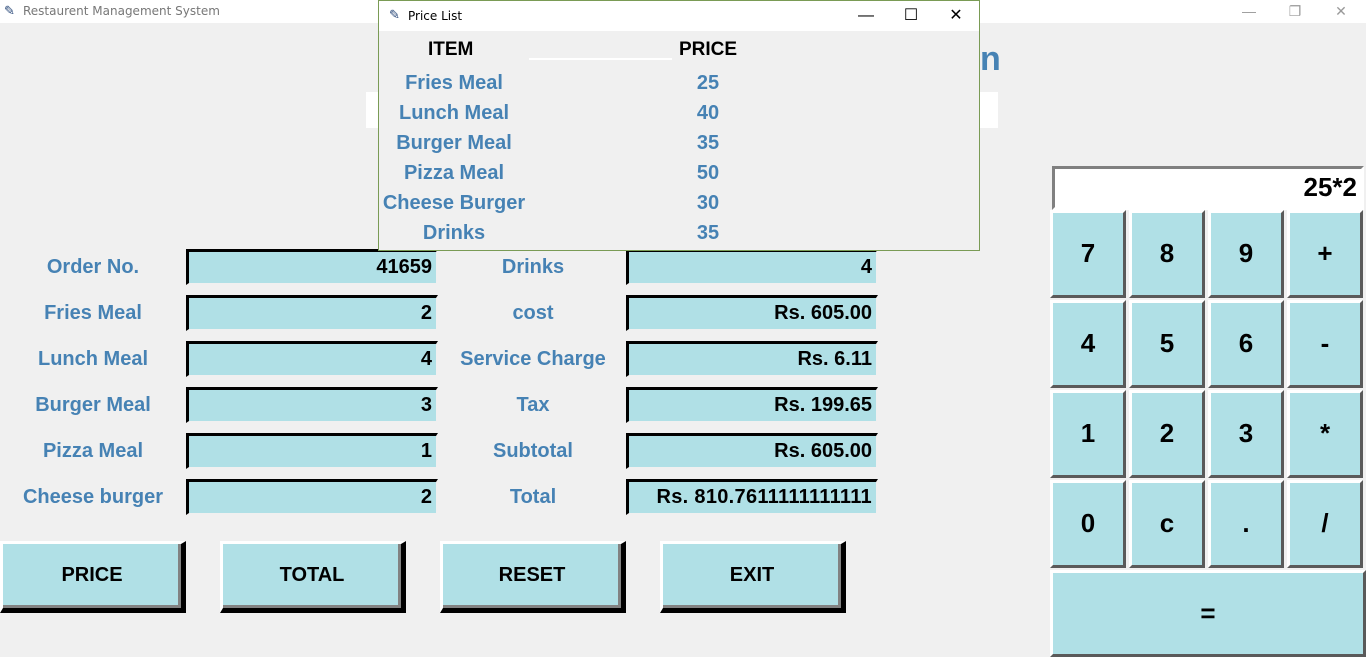  Describe the element at coordinates (866, 16) in the screenshot. I see `popup-minimize-button: —` at that location.